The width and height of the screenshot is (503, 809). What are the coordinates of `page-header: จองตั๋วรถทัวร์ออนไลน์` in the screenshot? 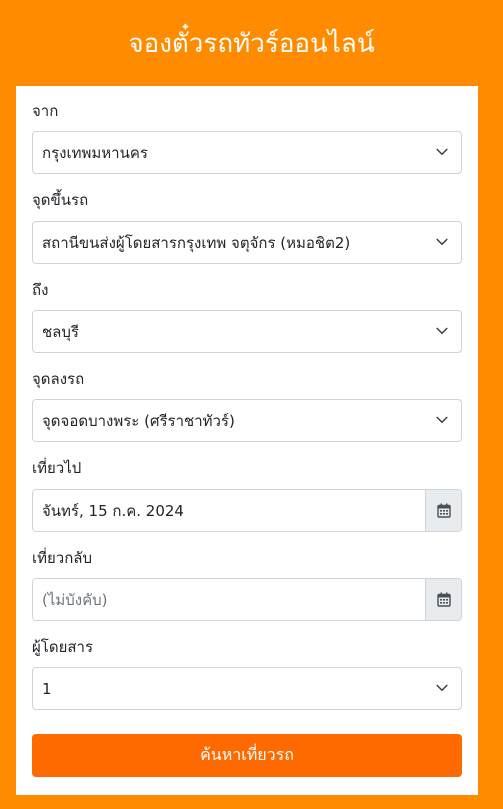 It's located at (251, 43).